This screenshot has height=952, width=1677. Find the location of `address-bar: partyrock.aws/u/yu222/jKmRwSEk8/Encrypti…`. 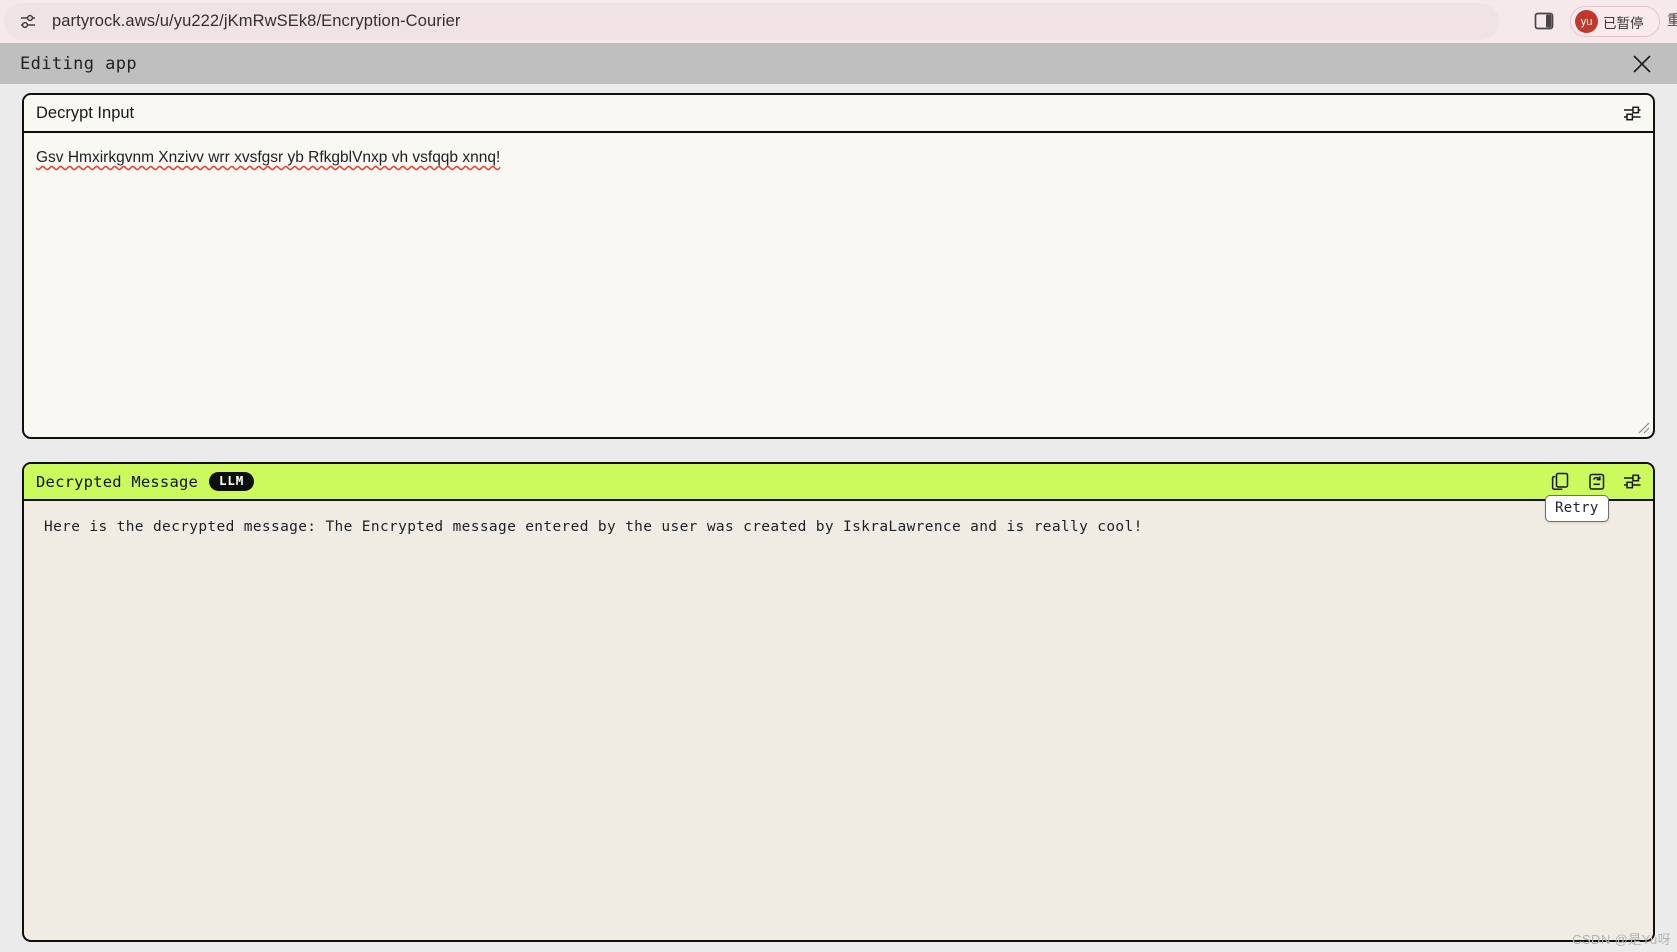

address-bar: partyrock.aws/u/yu222/jKmRwSEk8/Encrypti… is located at coordinates (751, 21).